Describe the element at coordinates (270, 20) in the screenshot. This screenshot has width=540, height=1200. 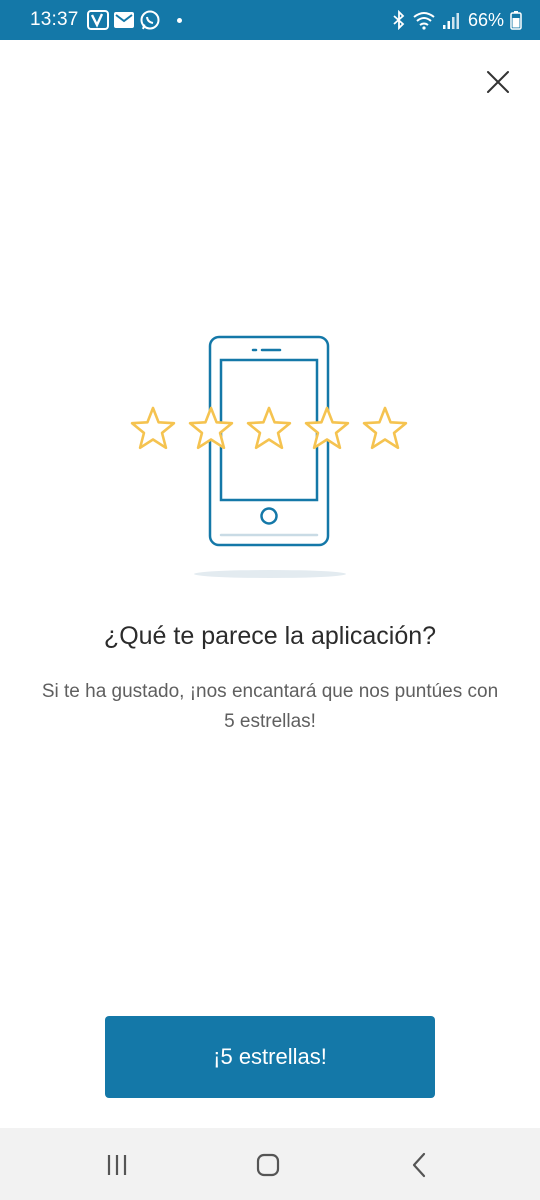
I see `status-bar: 13:37 66%` at that location.